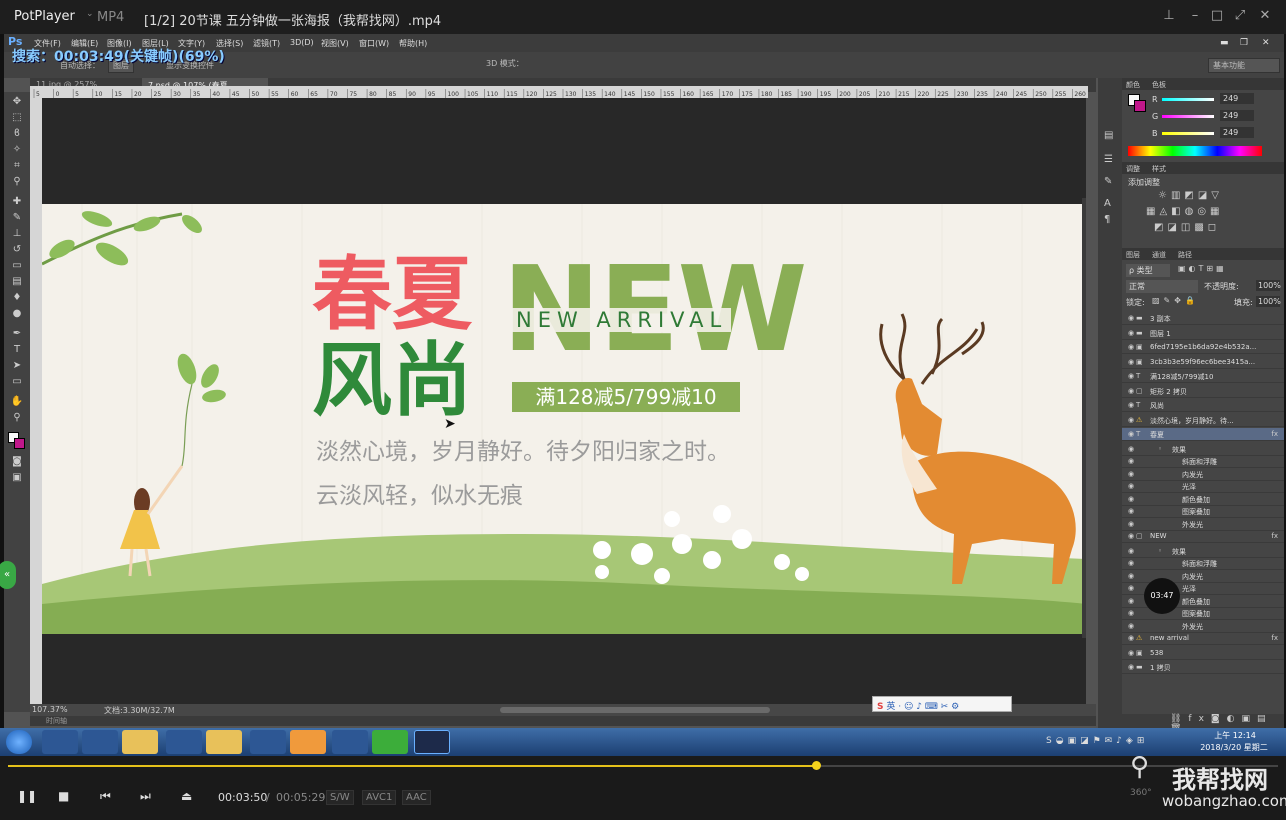  I want to click on previous-icon: ⏮, so click(105, 796).